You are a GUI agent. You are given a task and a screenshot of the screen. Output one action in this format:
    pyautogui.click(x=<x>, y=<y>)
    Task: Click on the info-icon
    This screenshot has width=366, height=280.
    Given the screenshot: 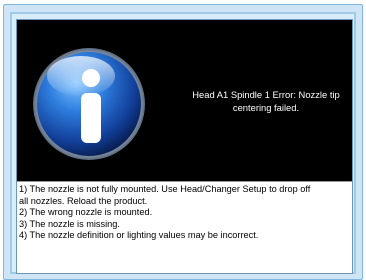 What is the action you would take?
    pyautogui.click(x=89, y=104)
    